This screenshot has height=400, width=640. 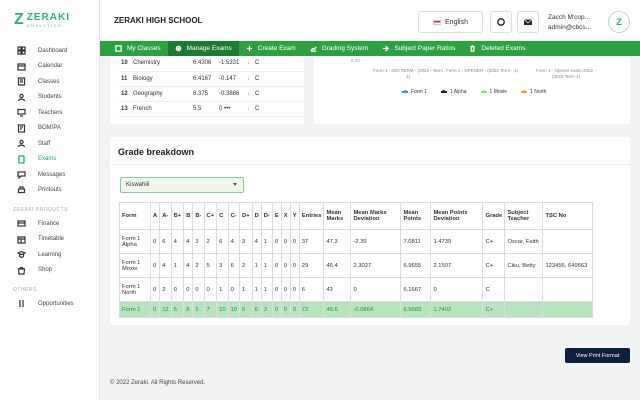 I want to click on table-row: 11 Biology 6.4167 -0.147 ↓ C, so click(x=211, y=79).